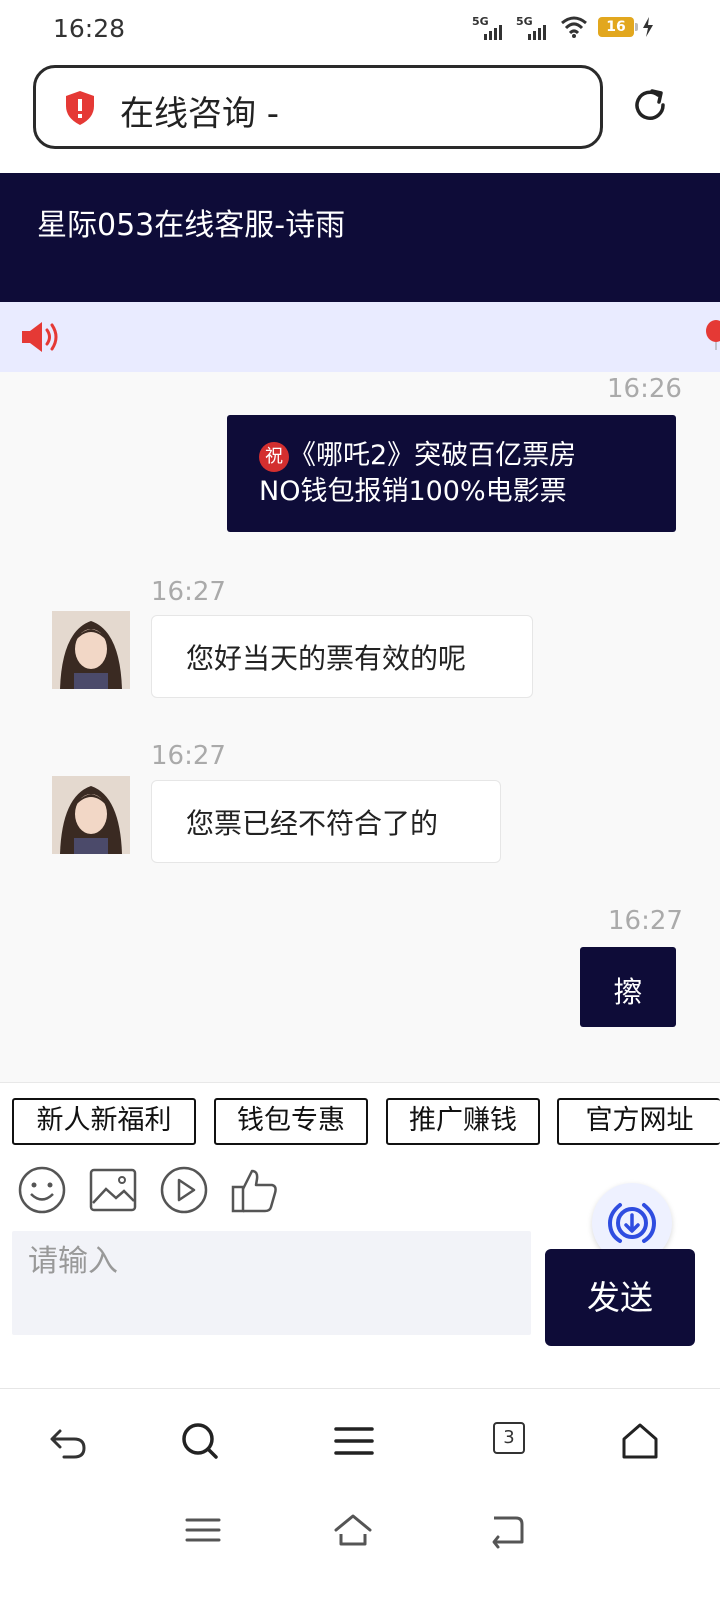 Image resolution: width=720 pixels, height=1600 pixels. I want to click on quick-tags: 新人新福利 钱包专惠 推广赚钱 官方网址, so click(360, 1117).